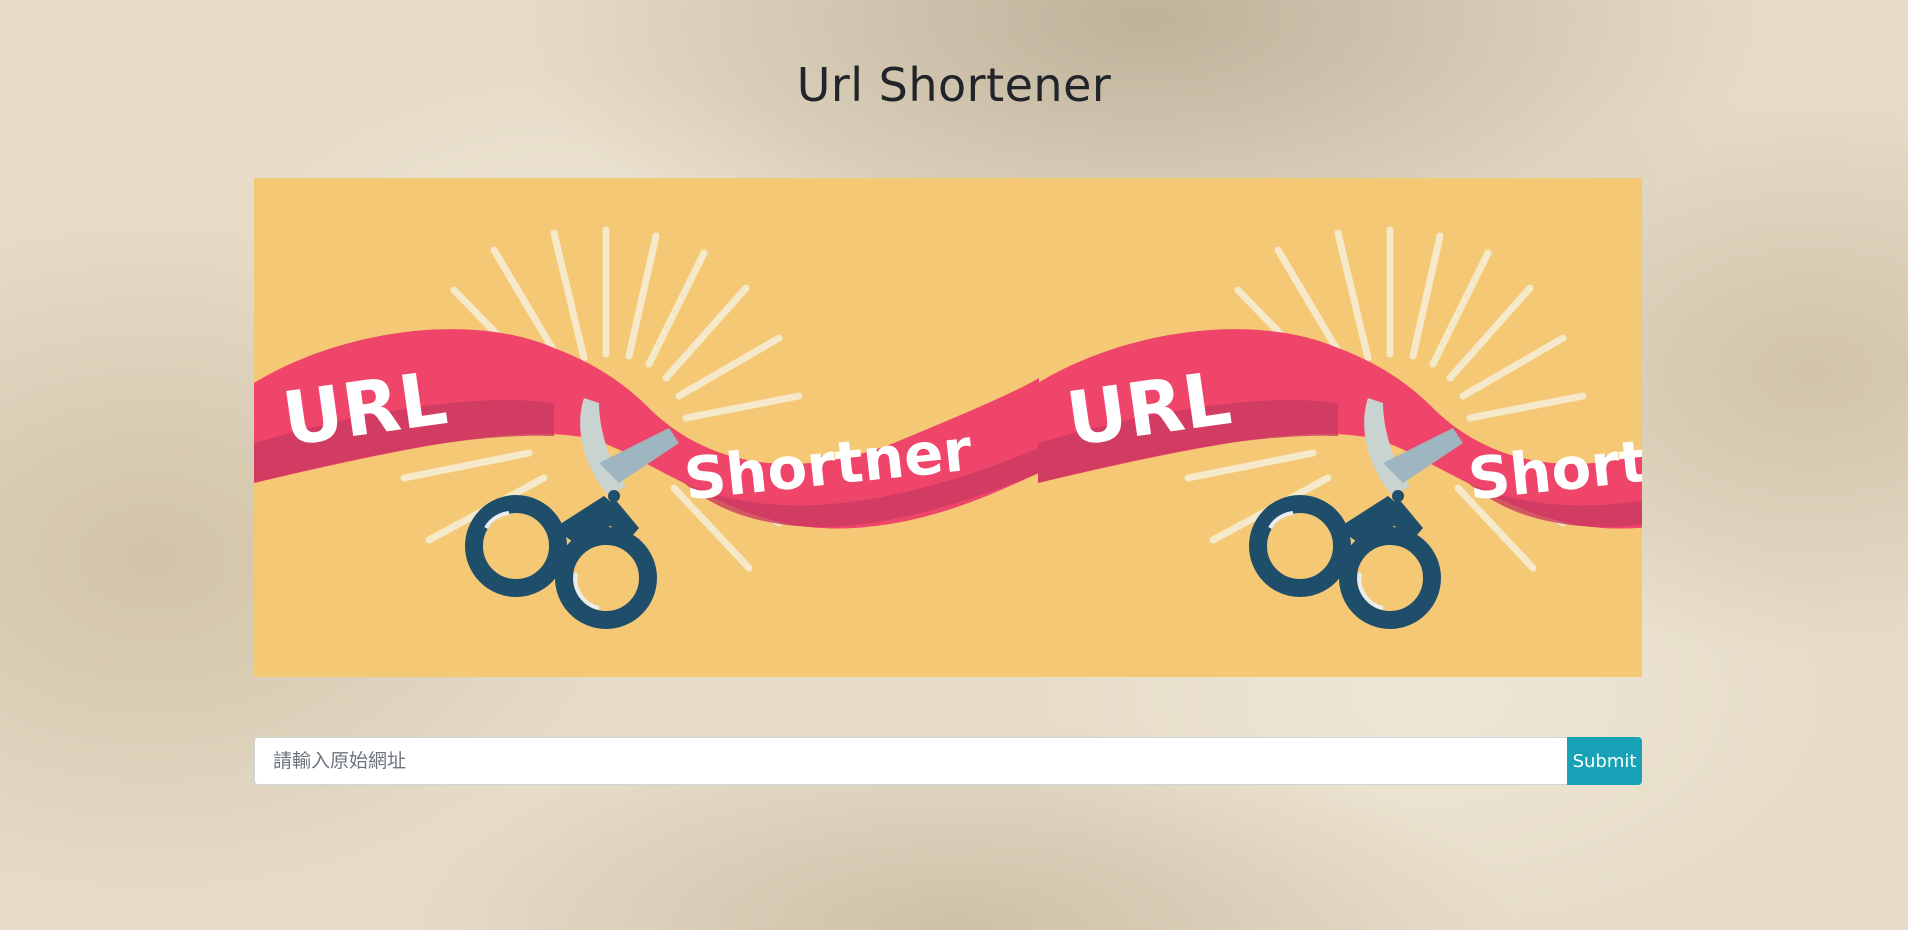 Image resolution: width=1908 pixels, height=930 pixels. I want to click on page-title: Url Shortener, so click(954, 85).